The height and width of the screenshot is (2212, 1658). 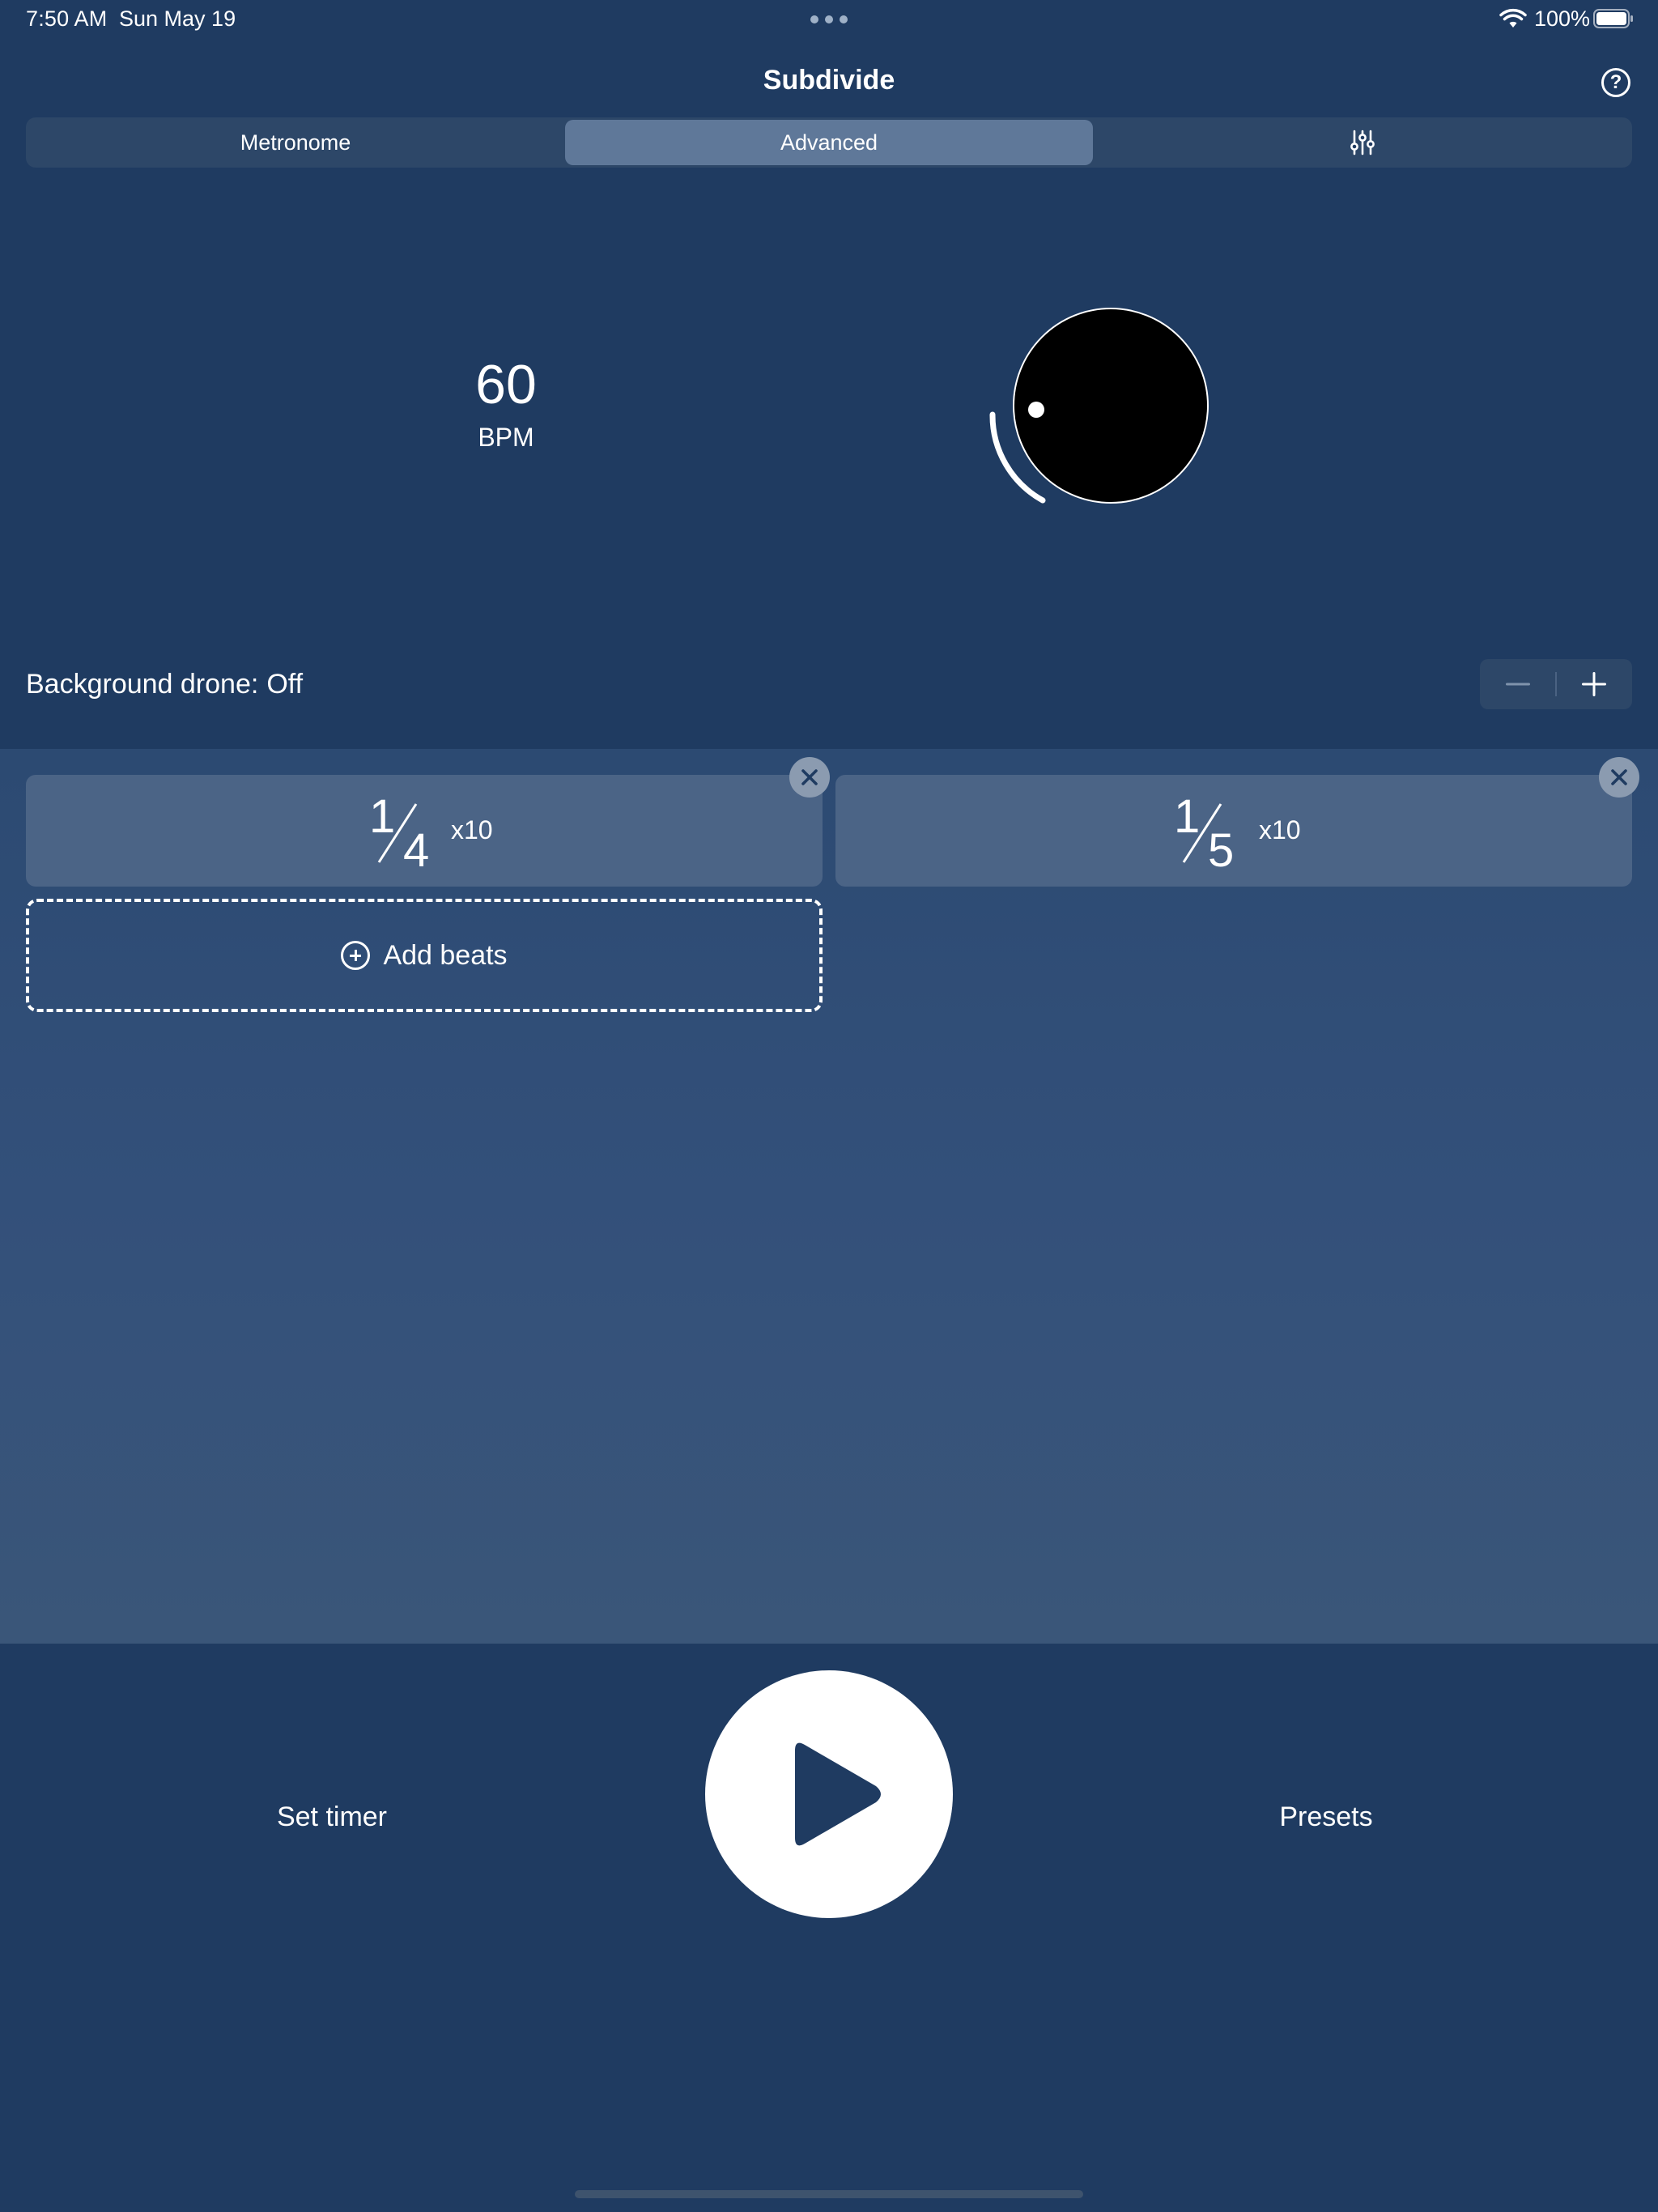 I want to click on beat-fraction: 1 5, so click(x=1207, y=831).